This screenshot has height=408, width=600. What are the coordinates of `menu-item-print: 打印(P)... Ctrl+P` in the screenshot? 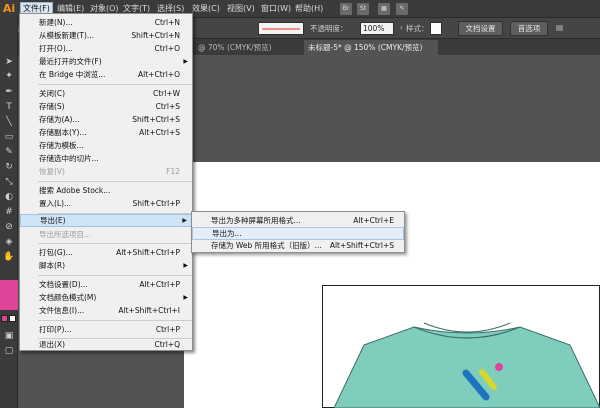 It's located at (106, 329).